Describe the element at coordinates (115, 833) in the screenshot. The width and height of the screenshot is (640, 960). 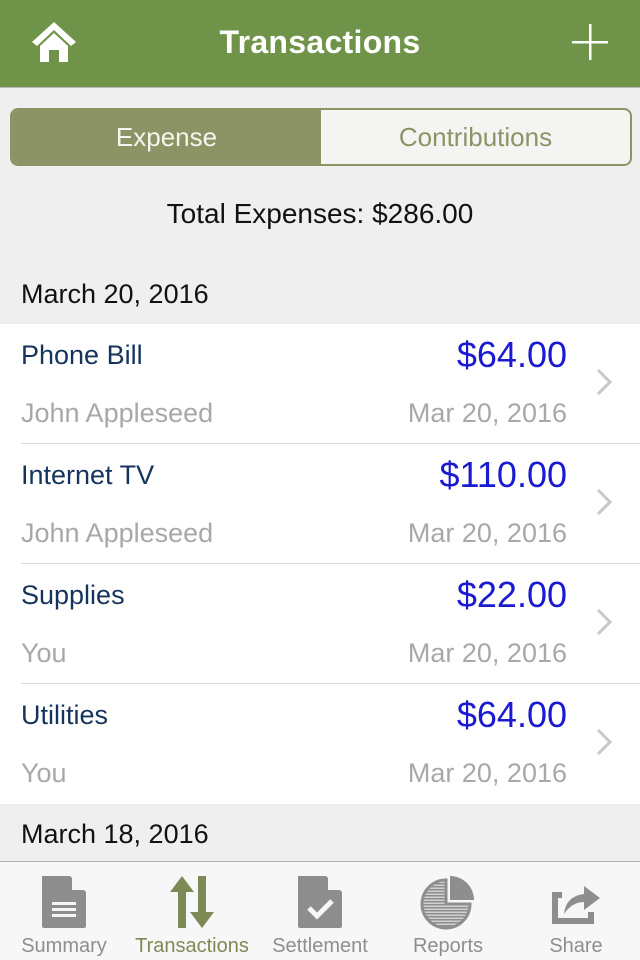
I see `section-header: March 18, 2016` at that location.